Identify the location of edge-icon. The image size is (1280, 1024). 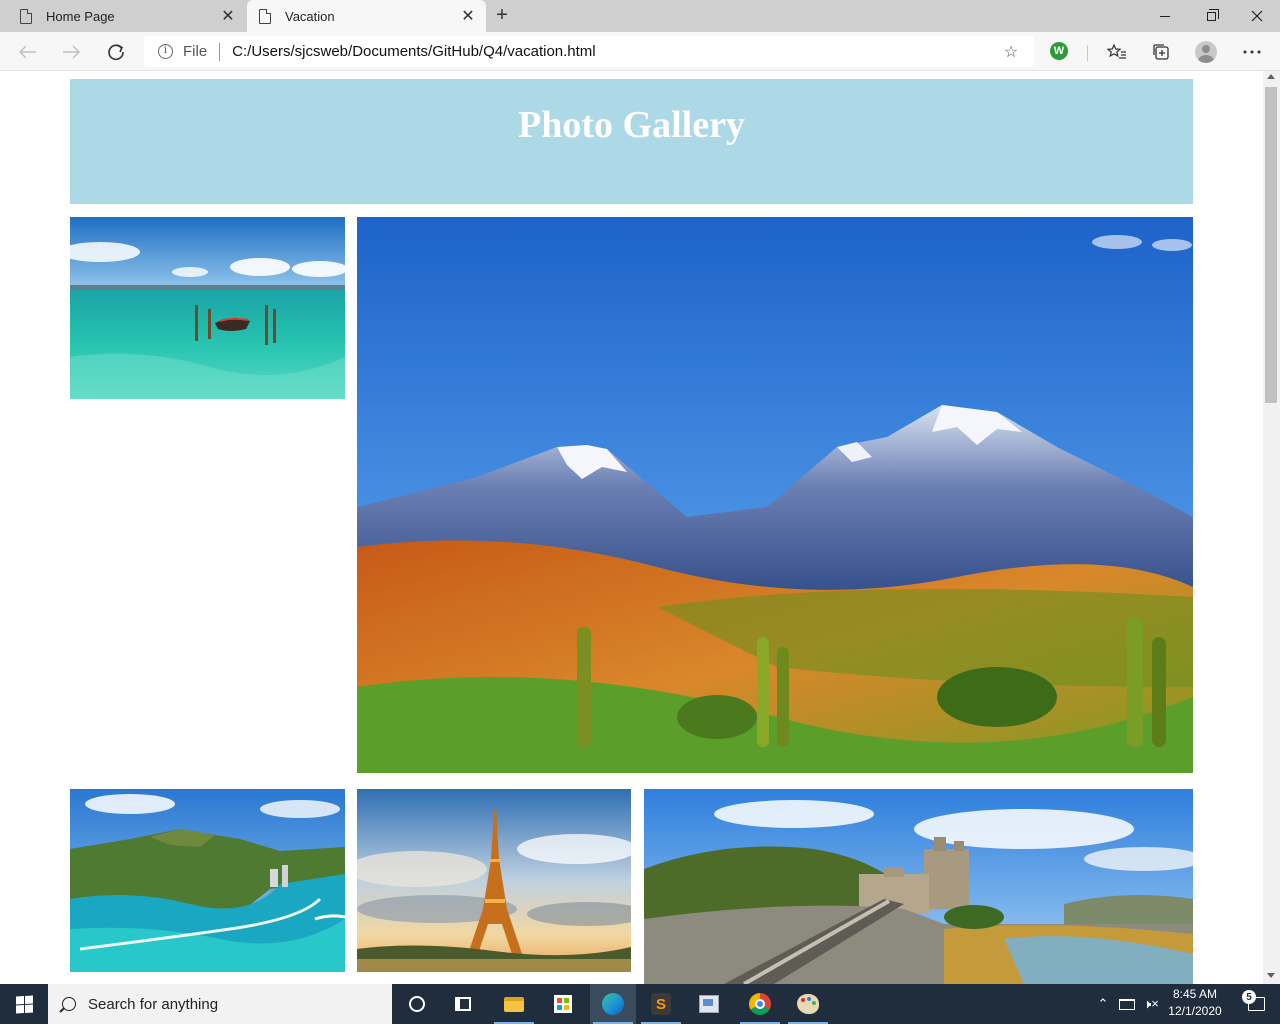
(613, 1004).